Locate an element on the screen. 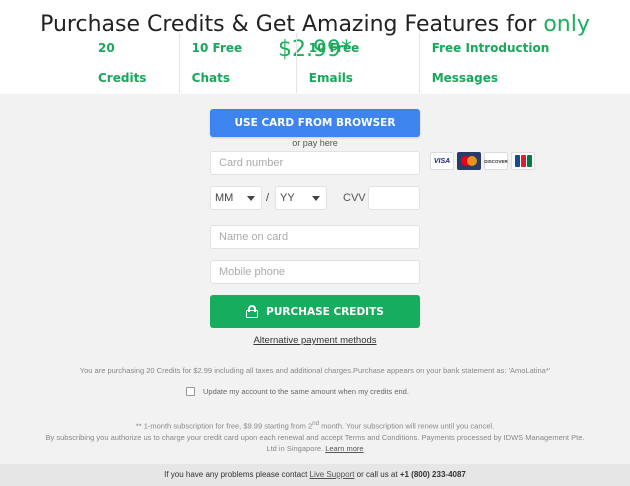 This screenshot has width=630, height=486. year-value: YY is located at coordinates (287, 198).